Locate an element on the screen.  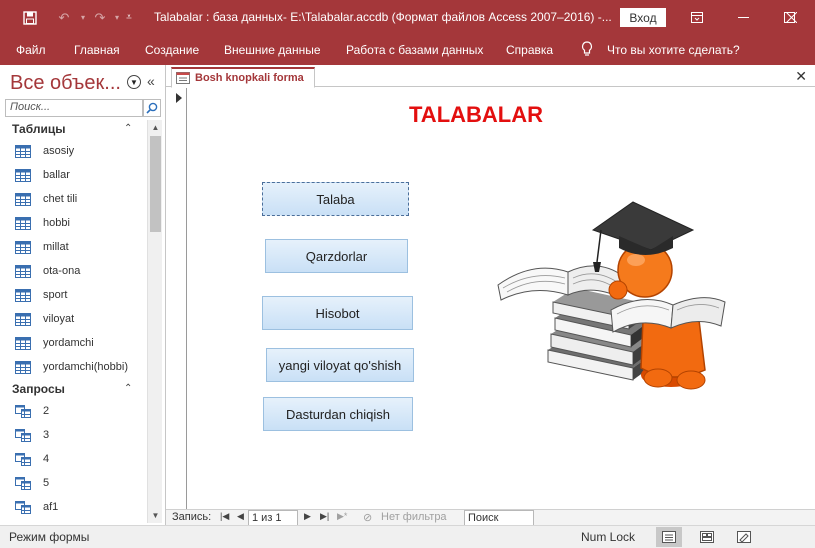
menu-help: Справка is located at coordinates (529, 50).